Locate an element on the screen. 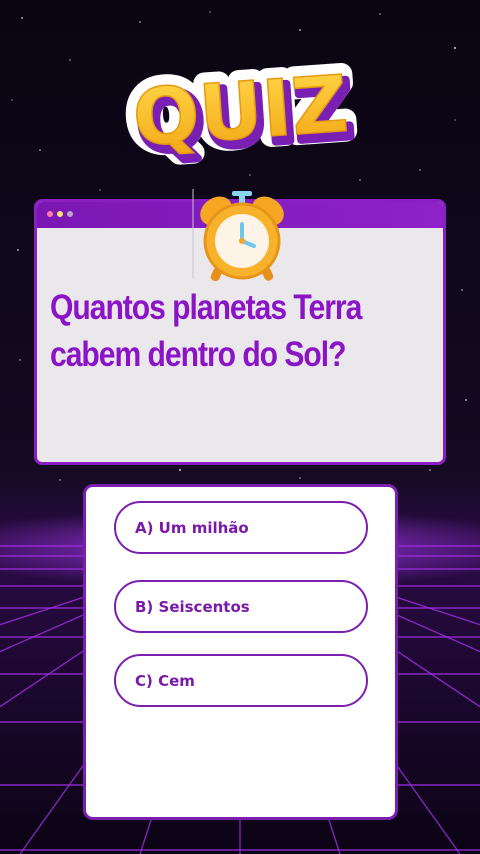 The width and height of the screenshot is (480, 854). answer-option-c: C) Cem is located at coordinates (241, 680).